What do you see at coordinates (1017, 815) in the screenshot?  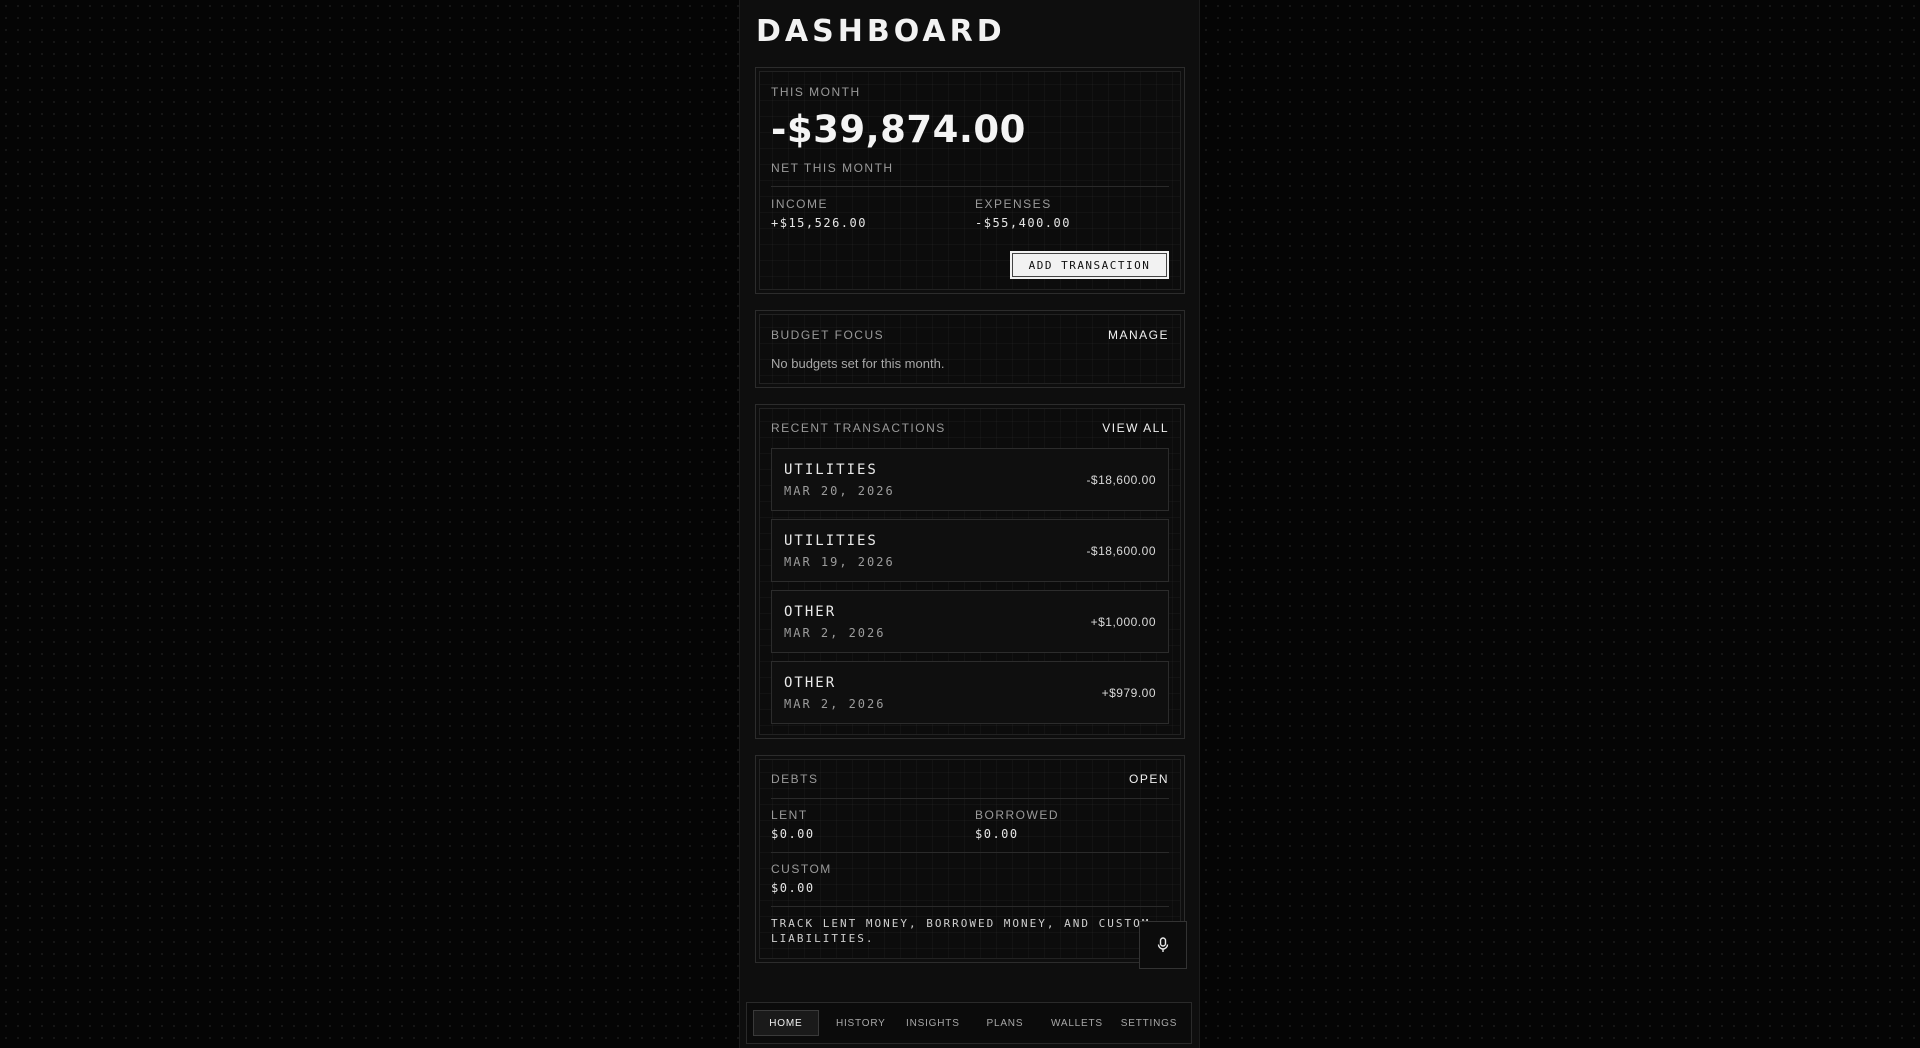 I see `borrowed-label: BORROWED` at bounding box center [1017, 815].